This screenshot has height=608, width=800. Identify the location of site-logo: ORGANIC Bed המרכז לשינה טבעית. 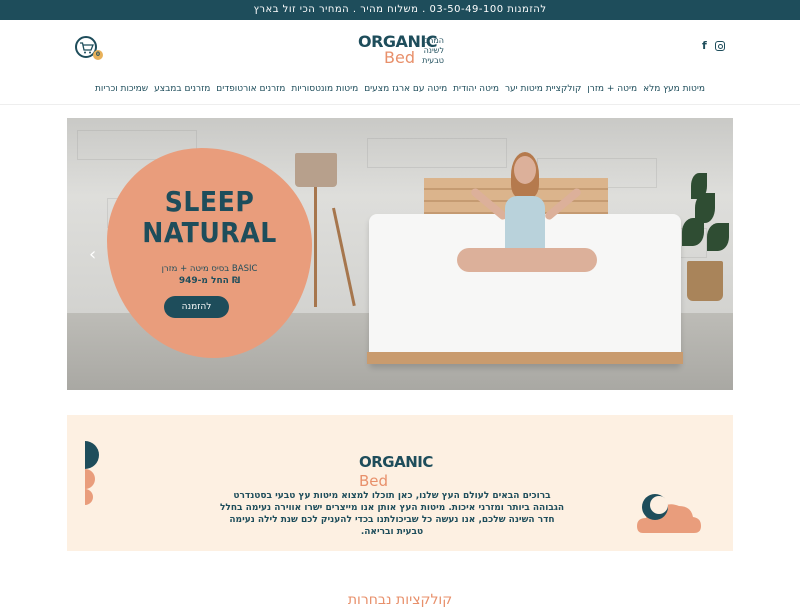
(403, 50).